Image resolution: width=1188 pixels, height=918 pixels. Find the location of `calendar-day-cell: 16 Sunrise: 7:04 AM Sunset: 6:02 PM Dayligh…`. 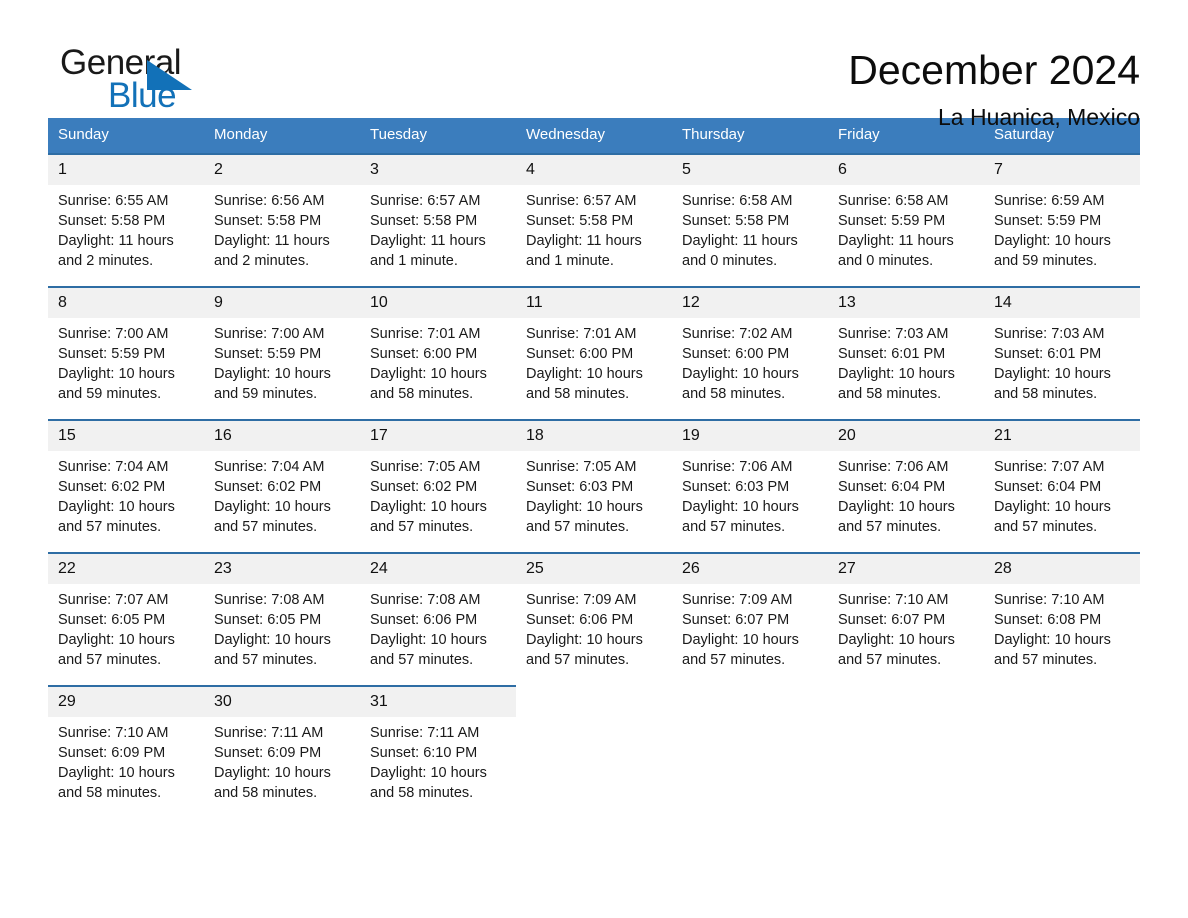

calendar-day-cell: 16 Sunrise: 7:04 AM Sunset: 6:02 PM Dayligh… is located at coordinates (282, 486).